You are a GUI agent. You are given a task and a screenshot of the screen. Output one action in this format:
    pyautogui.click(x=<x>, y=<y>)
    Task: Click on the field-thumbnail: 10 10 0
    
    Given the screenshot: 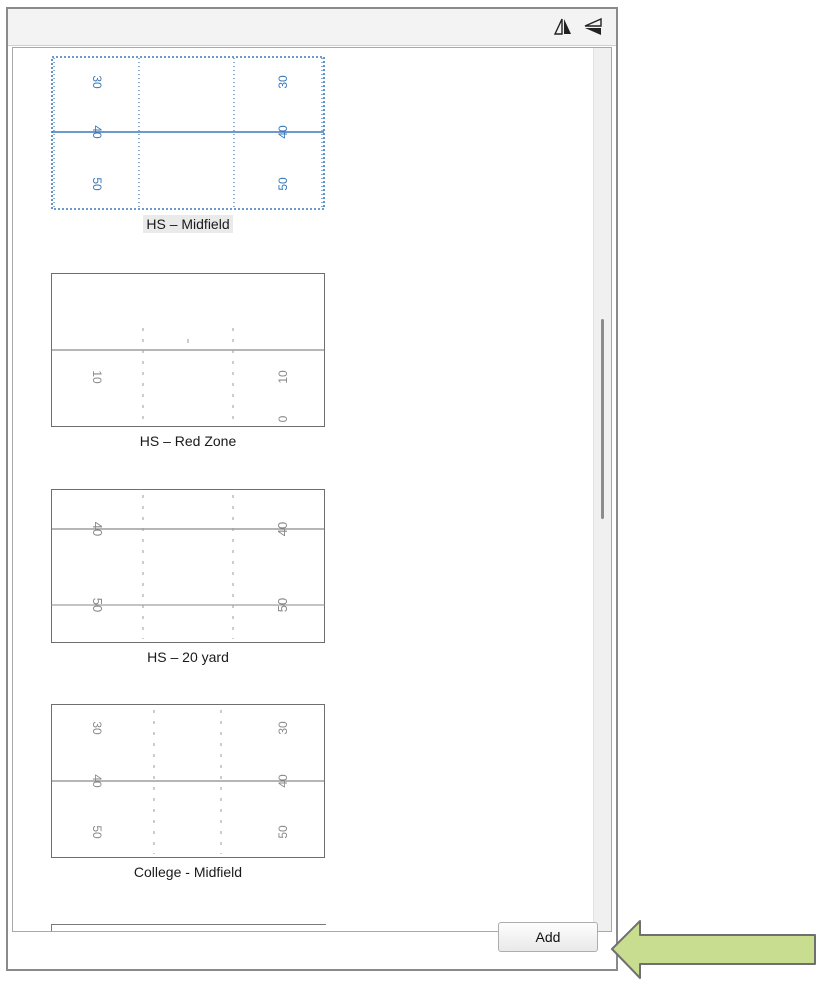 What is the action you would take?
    pyautogui.click(x=188, y=350)
    